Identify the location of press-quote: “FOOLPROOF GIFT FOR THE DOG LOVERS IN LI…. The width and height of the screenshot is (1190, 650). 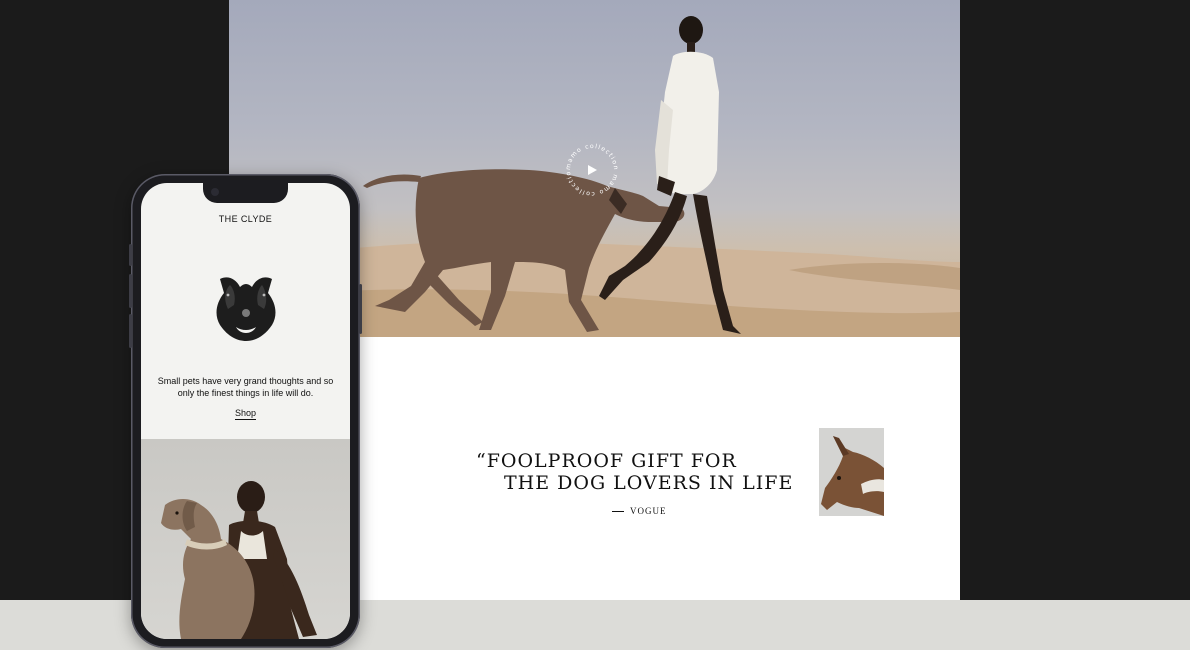
(641, 472).